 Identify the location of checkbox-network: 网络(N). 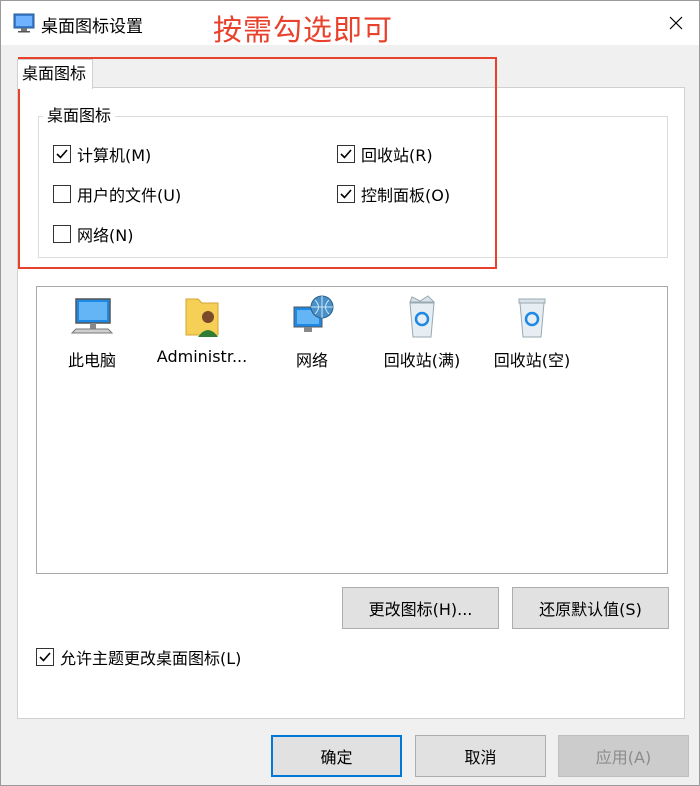
(93, 234).